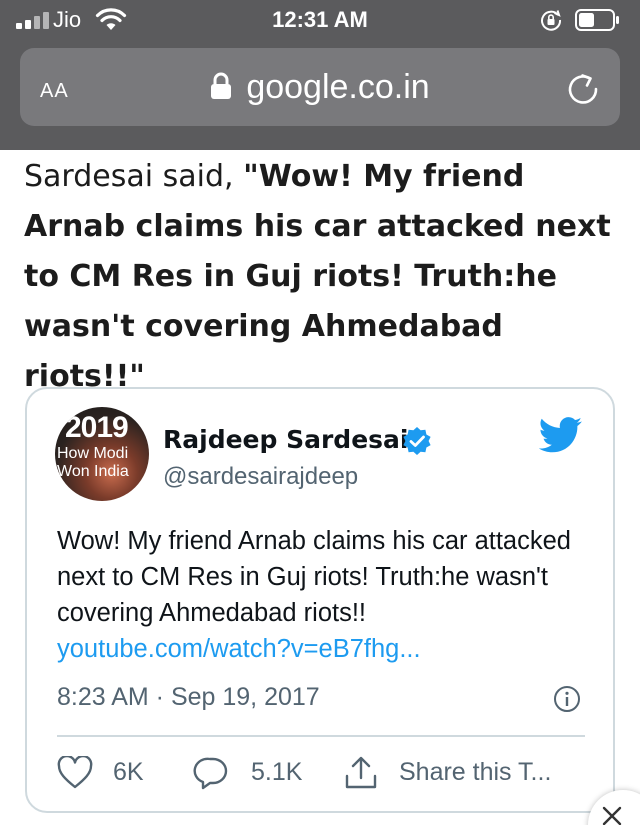  I want to click on avatar: 2019 How Modi Won India, so click(102, 454).